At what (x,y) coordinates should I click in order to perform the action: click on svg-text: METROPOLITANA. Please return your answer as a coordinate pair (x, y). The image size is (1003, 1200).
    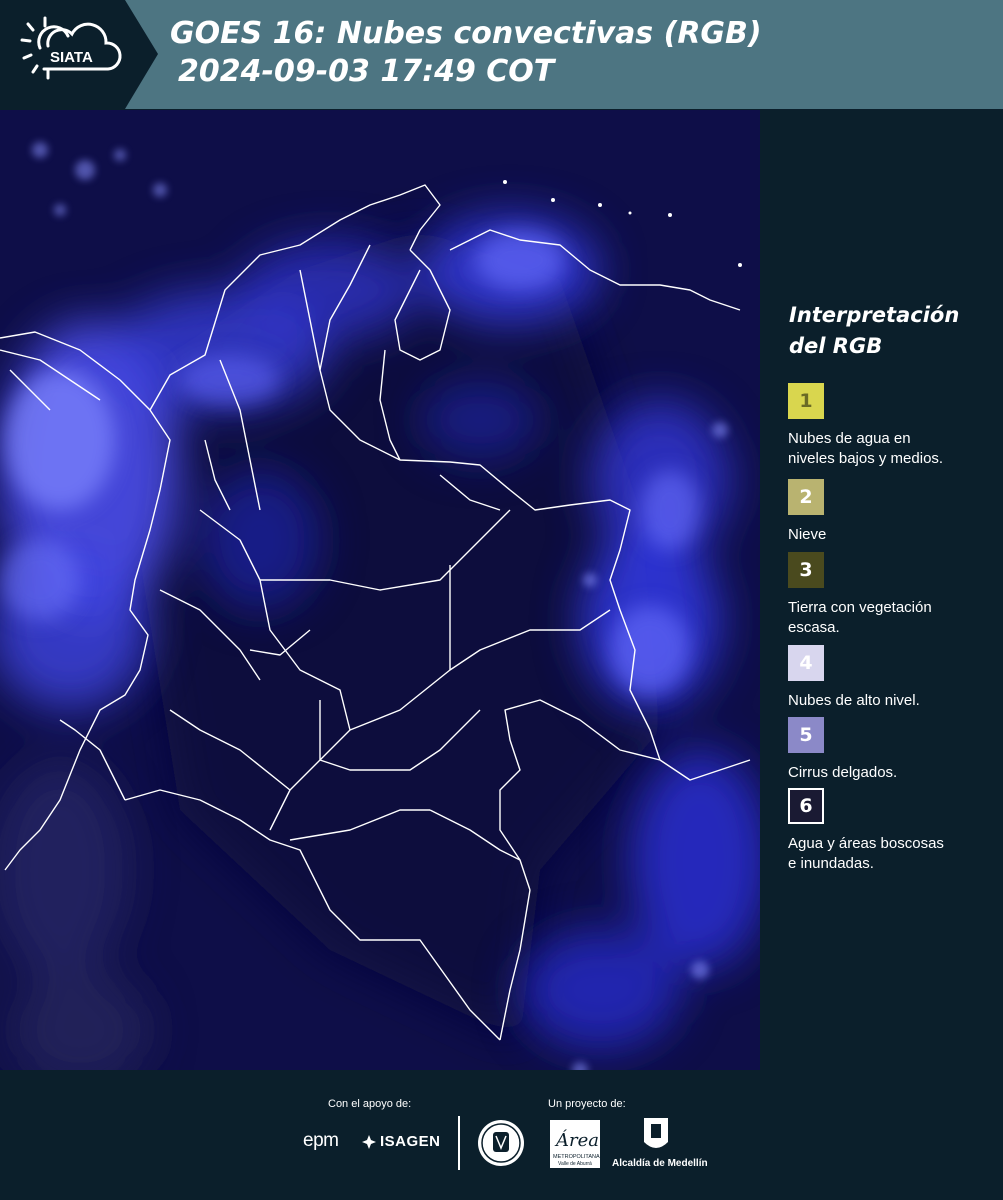
    Looking at the image, I should click on (576, 1157).